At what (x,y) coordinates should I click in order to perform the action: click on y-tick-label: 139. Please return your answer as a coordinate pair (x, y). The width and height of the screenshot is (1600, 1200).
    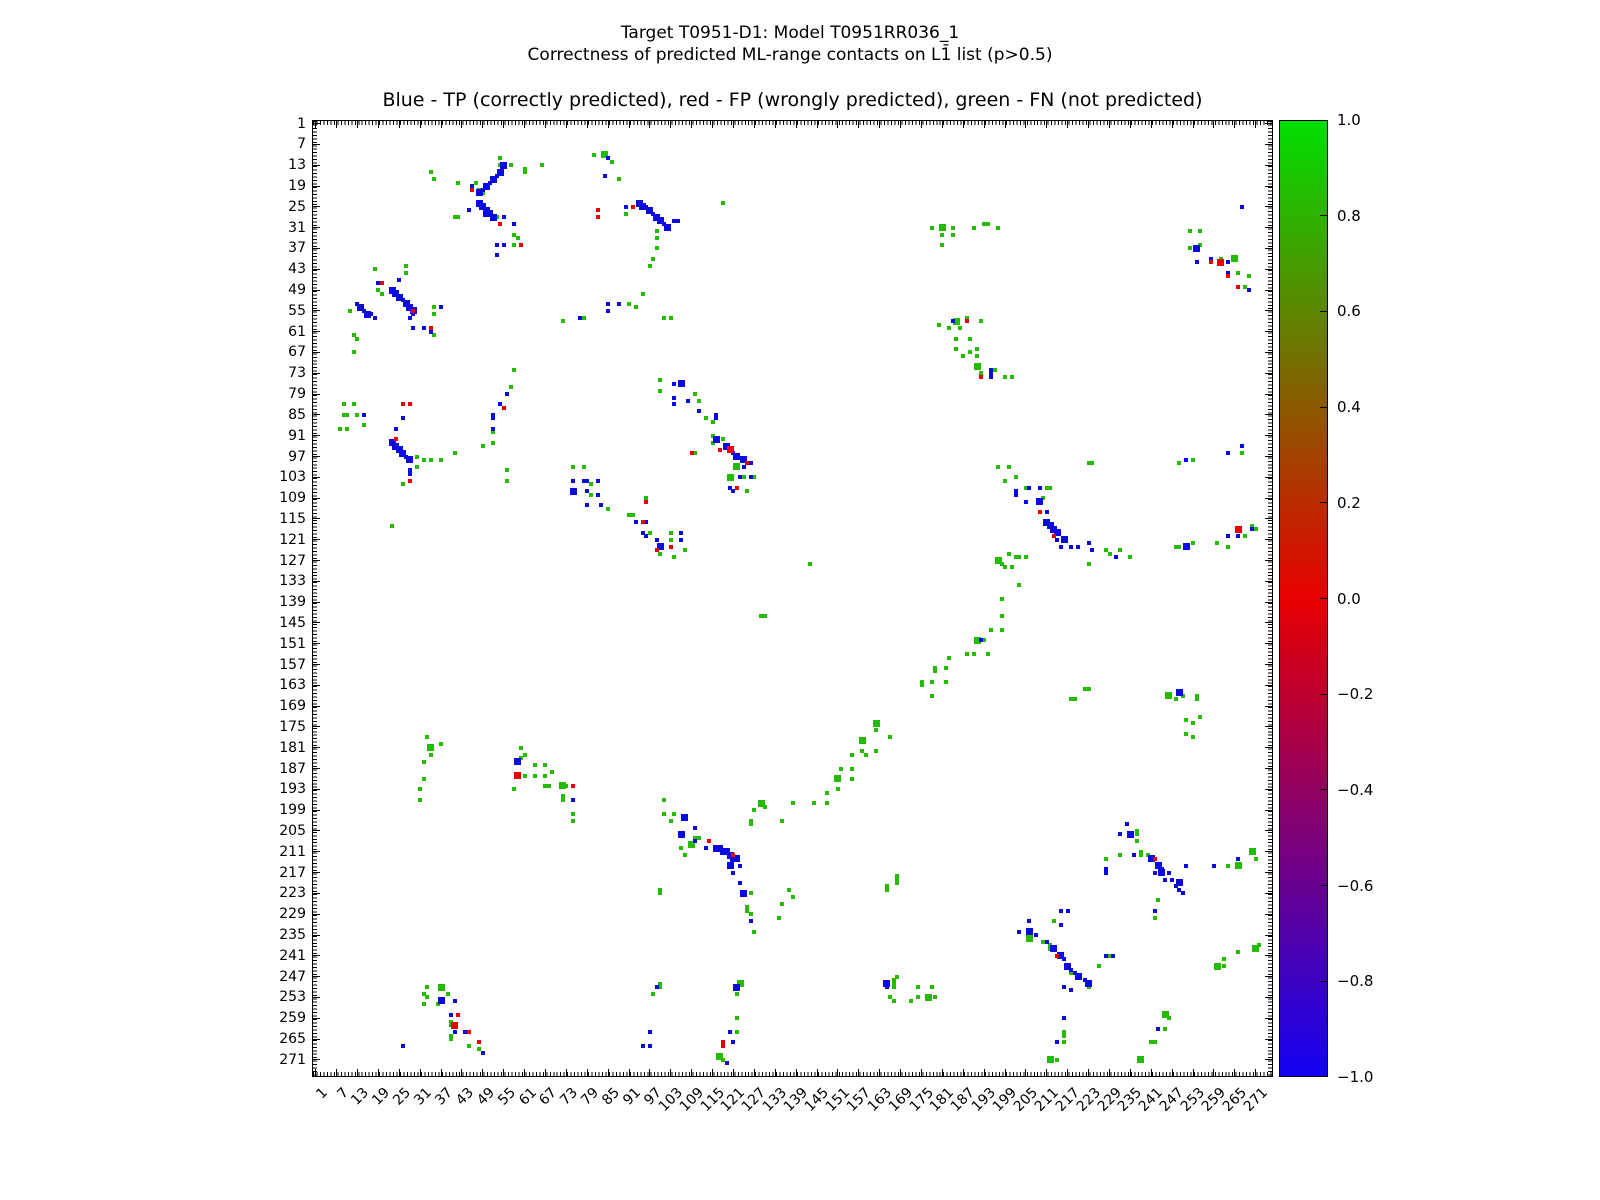
    Looking at the image, I should click on (292, 602).